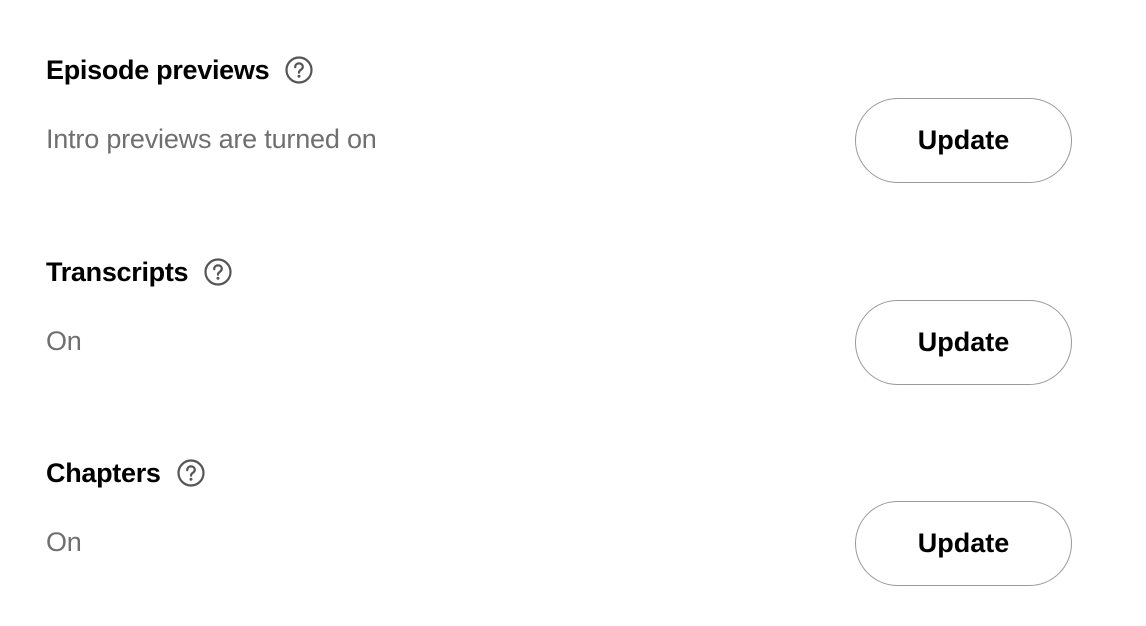 This screenshot has height=626, width=1146. Describe the element at coordinates (158, 70) in the screenshot. I see `section-title: Episode previews` at that location.